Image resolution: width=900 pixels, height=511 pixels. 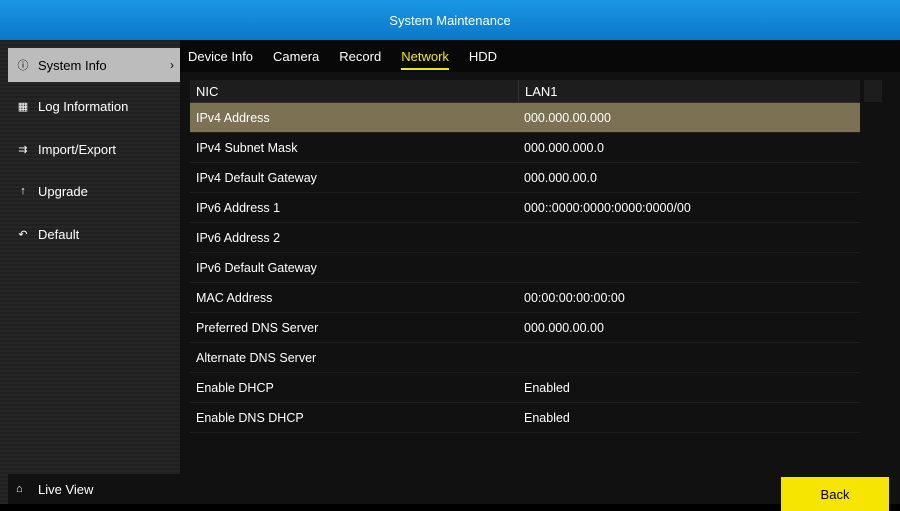 I want to click on sidebar-item-label: Log Information, so click(x=83, y=106).